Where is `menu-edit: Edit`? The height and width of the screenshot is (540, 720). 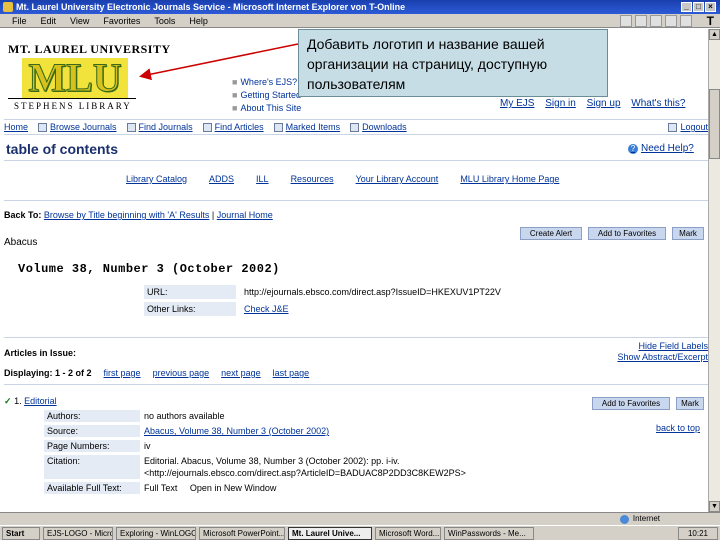 menu-edit: Edit is located at coordinates (49, 20).